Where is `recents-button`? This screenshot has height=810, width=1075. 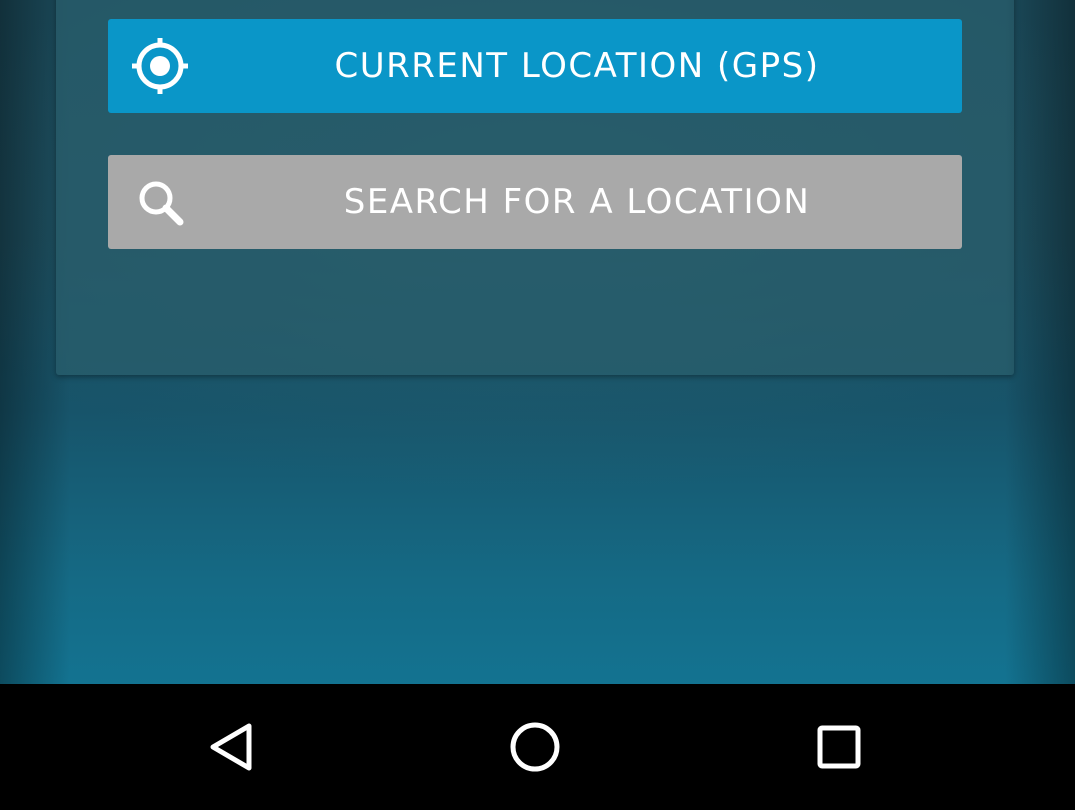
recents-button is located at coordinates (839, 747).